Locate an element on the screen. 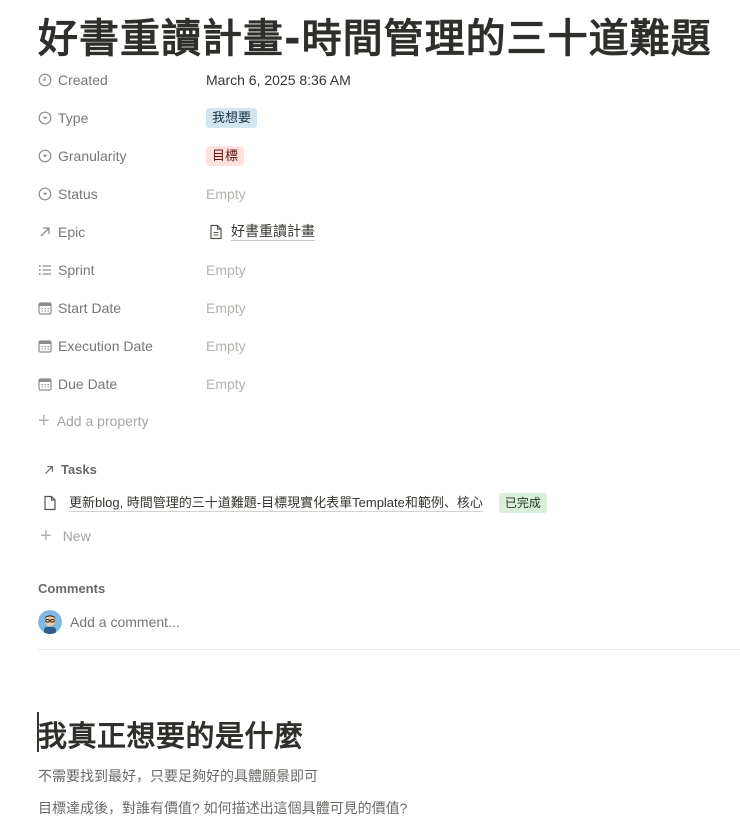 This screenshot has height=817, width=740. property-epic: Epic 好書重讀計畫 is located at coordinates (378, 232).